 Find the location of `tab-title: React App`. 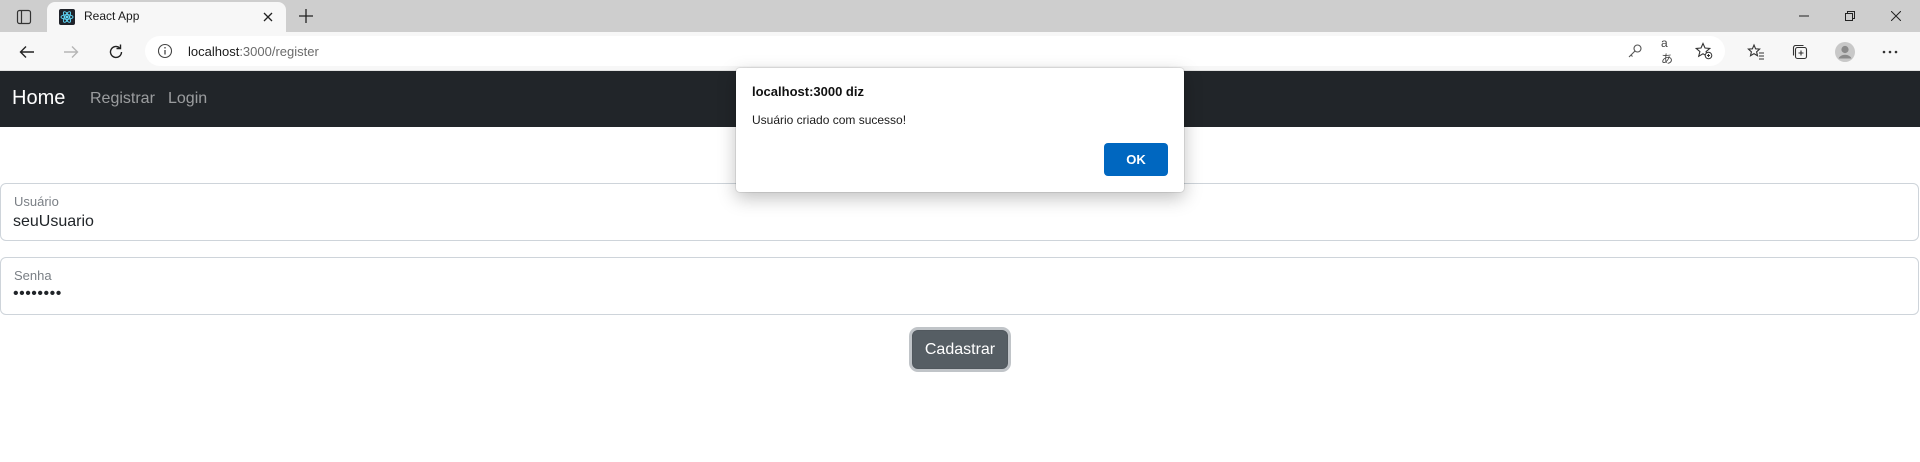

tab-title: React App is located at coordinates (112, 16).